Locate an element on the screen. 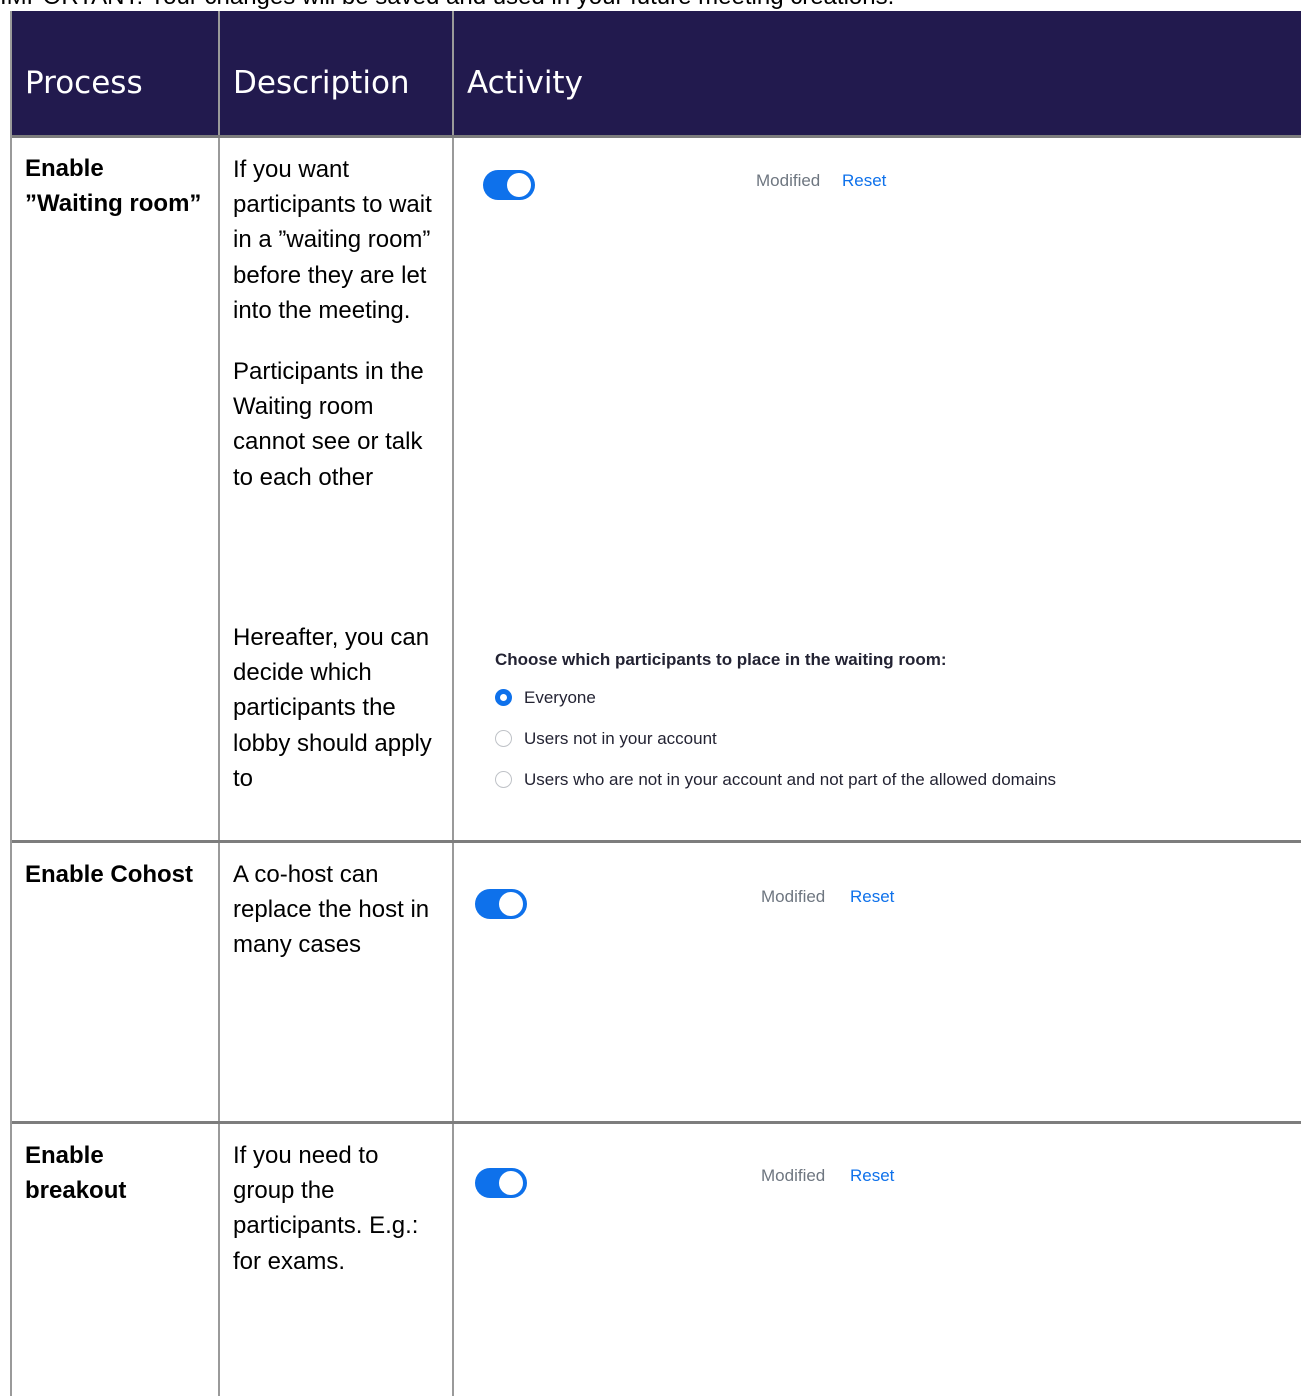 This screenshot has height=1396, width=1301. process-breakout: Enable breakout is located at coordinates (76, 1173).